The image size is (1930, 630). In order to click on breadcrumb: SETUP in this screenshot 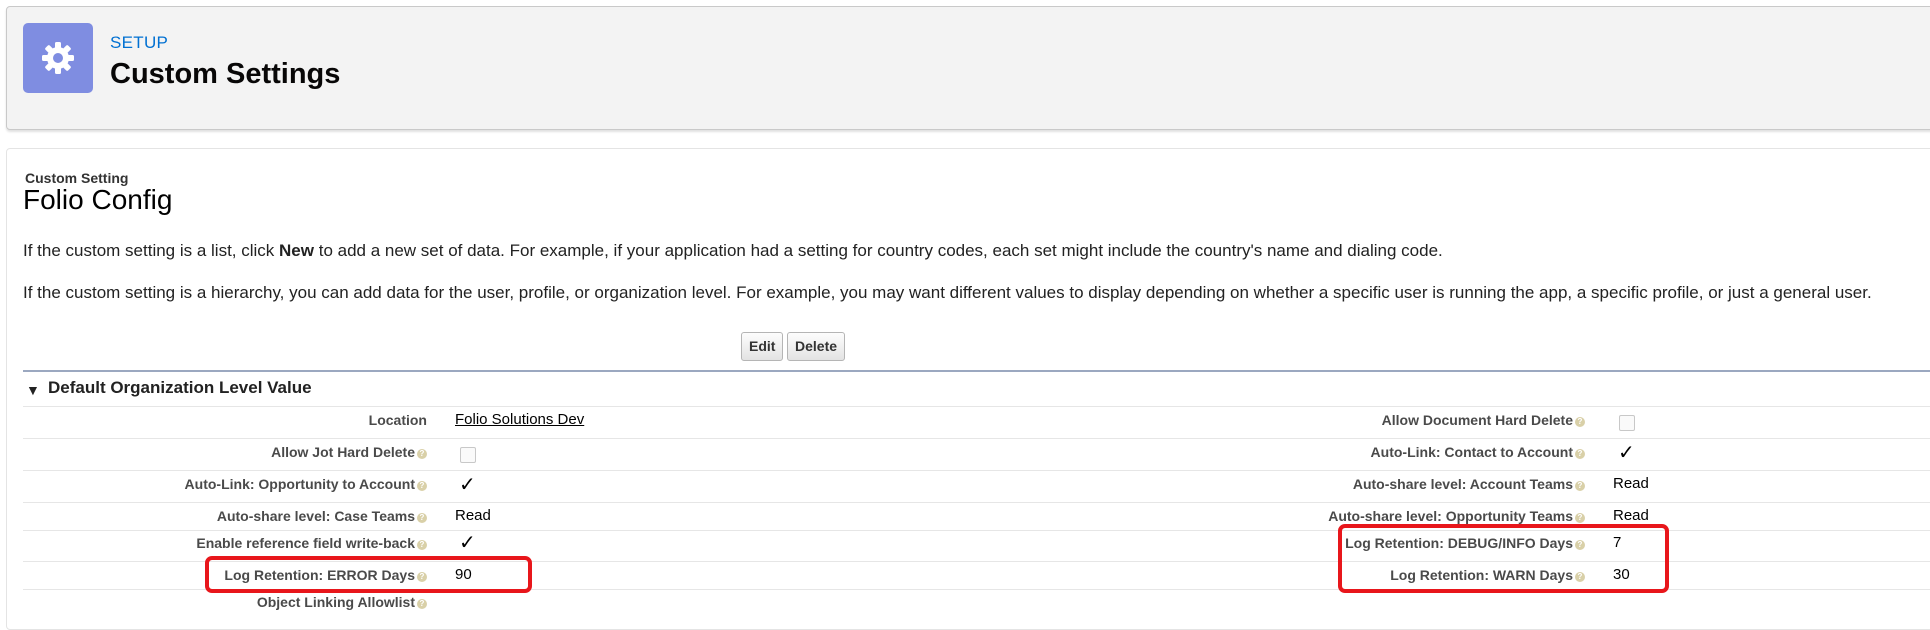, I will do `click(139, 43)`.